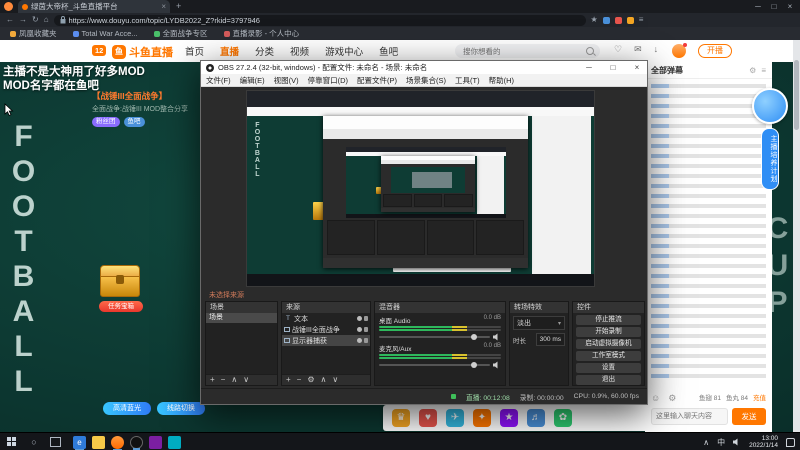  Describe the element at coordinates (33, 33) in the screenshot. I see `bookmark-item: 凤凰收藏夹` at that location.